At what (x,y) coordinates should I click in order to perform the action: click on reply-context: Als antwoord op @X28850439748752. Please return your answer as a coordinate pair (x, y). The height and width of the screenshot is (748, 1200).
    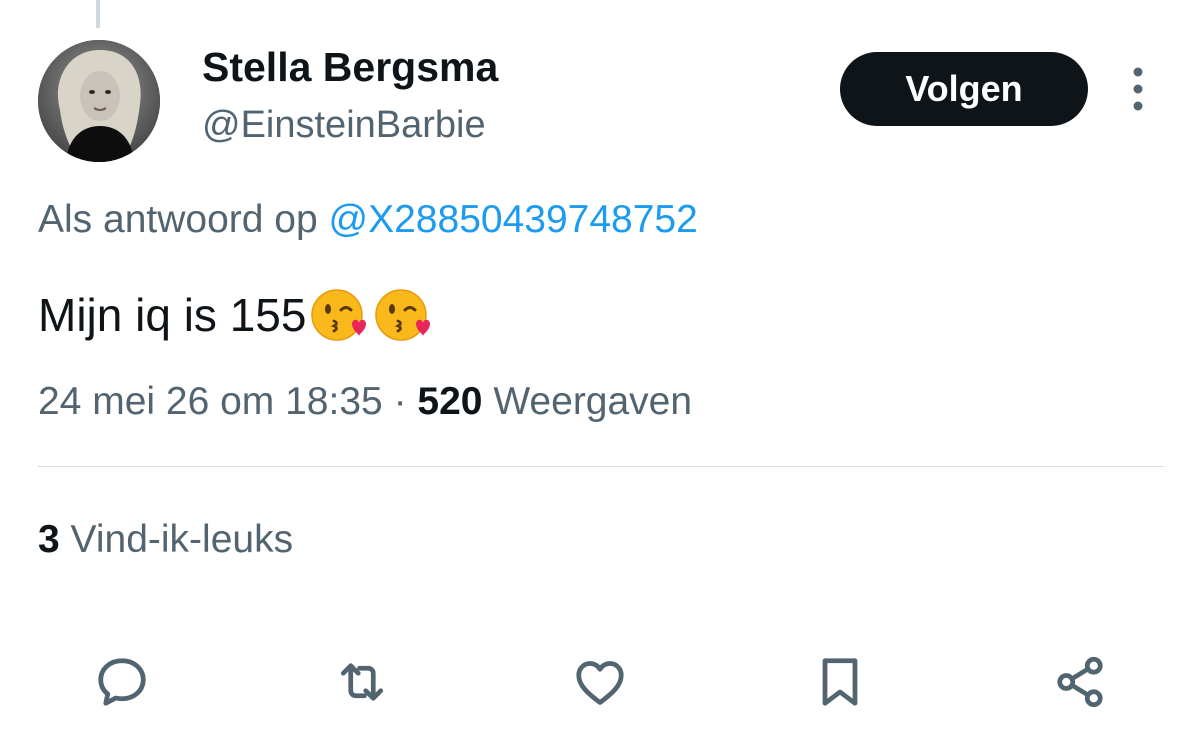
    Looking at the image, I should click on (368, 220).